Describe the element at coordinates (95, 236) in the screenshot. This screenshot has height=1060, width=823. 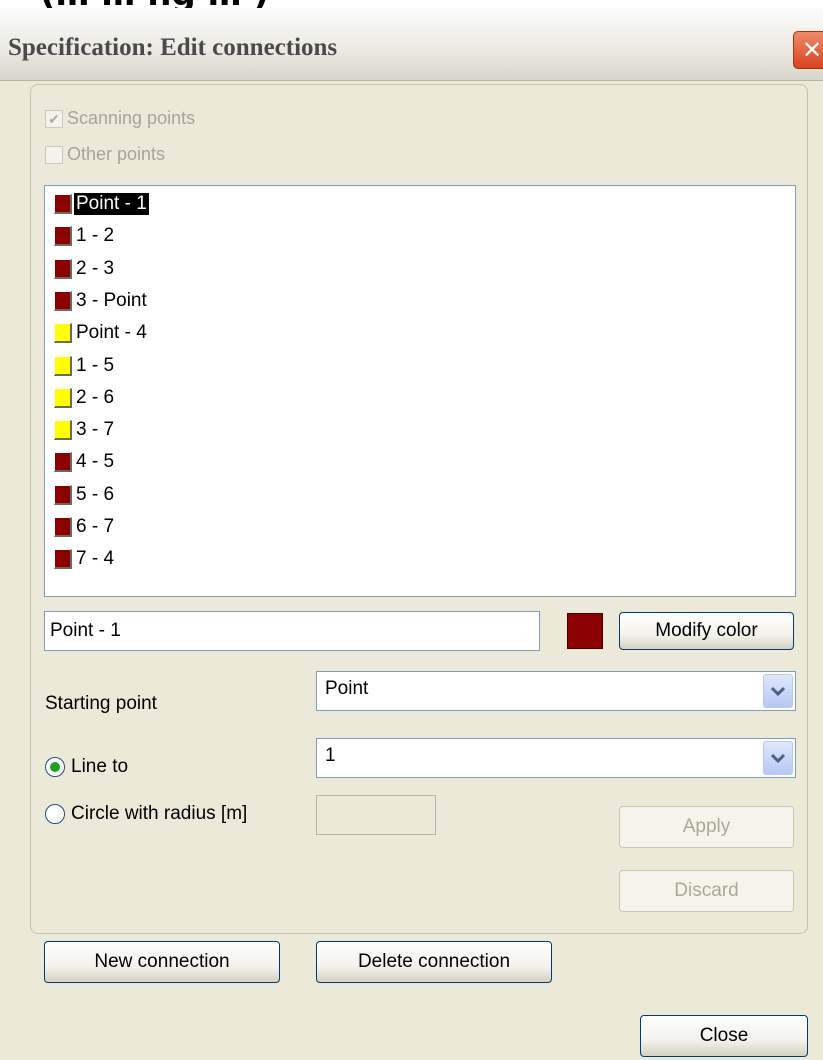
I see `list-item-label: 1 - 2` at that location.